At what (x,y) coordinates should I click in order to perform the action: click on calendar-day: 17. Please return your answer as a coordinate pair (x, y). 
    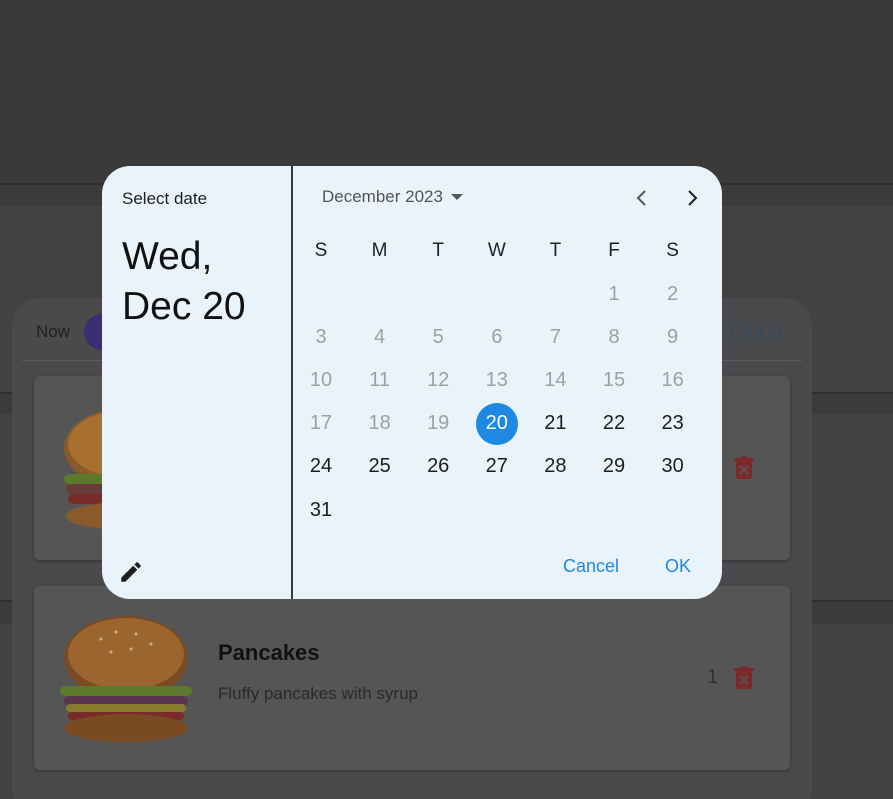
    Looking at the image, I should click on (321, 423).